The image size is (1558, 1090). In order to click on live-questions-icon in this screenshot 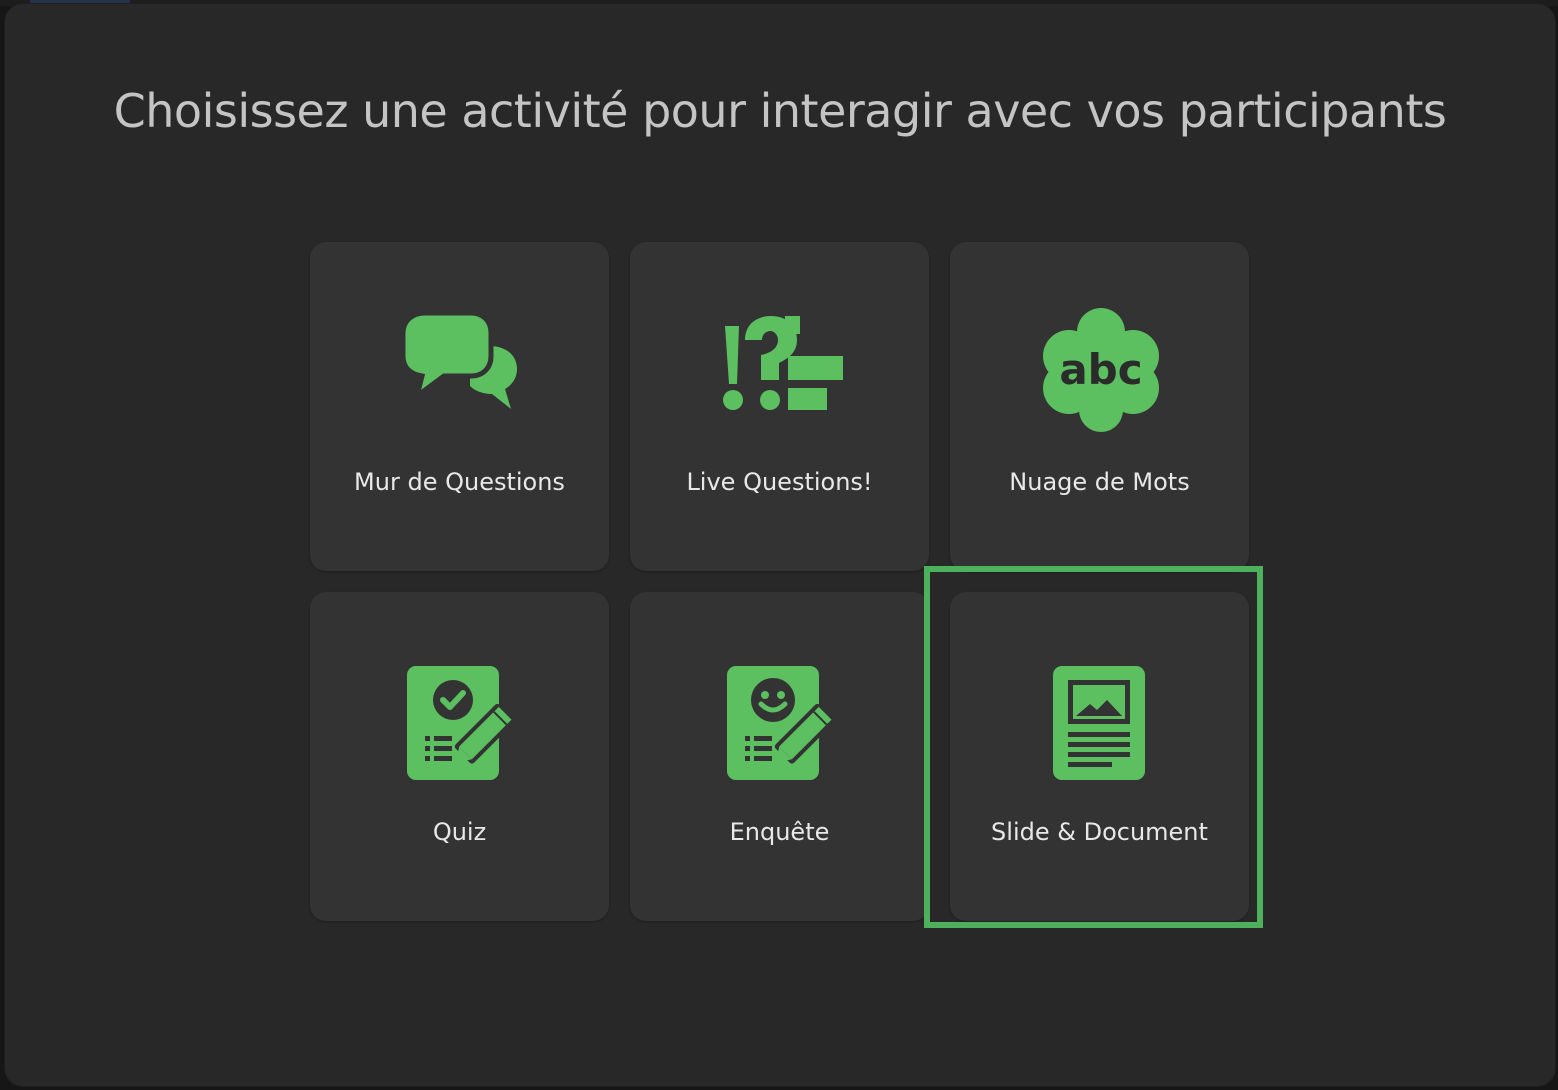, I will do `click(779, 371)`.